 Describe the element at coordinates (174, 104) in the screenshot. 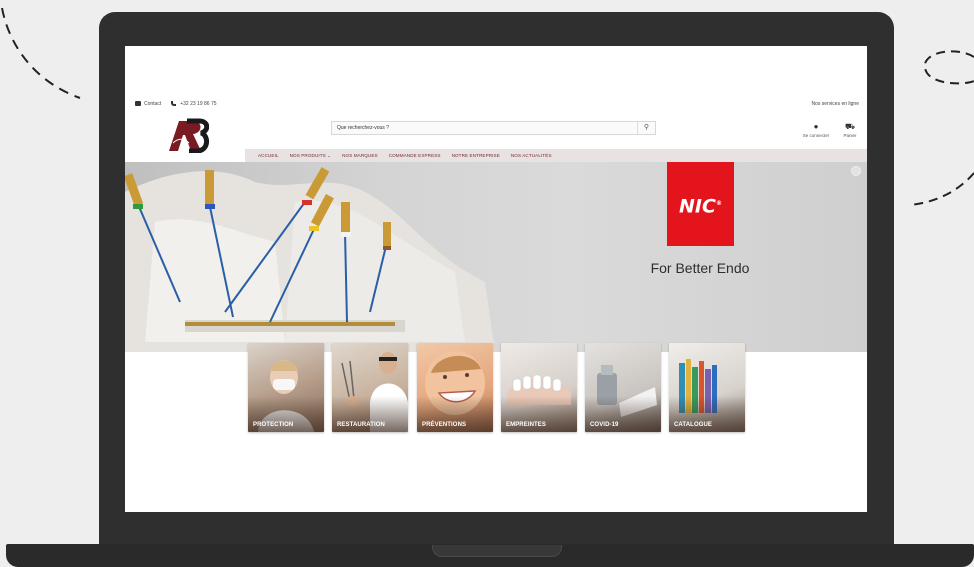

I see `phone-icon` at that location.